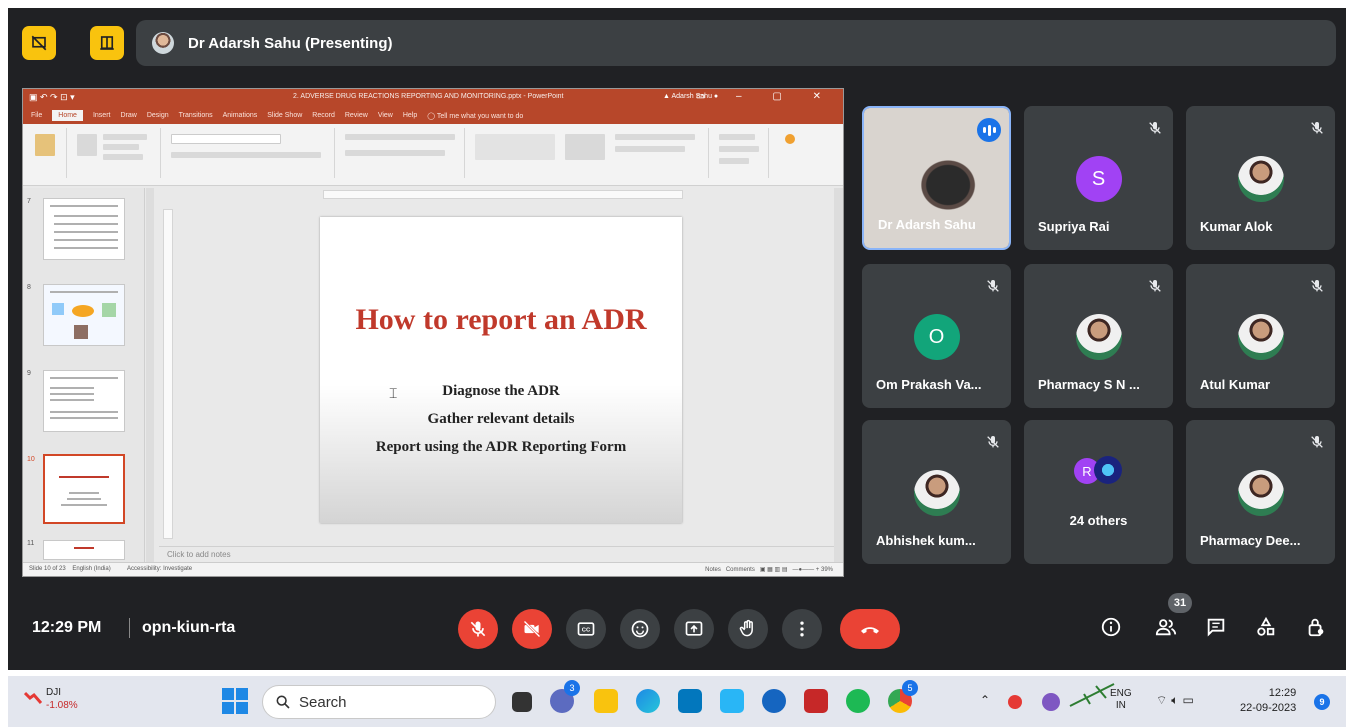  I want to click on network-sound-battery: ⌔🔈︎▭, so click(1177, 700).